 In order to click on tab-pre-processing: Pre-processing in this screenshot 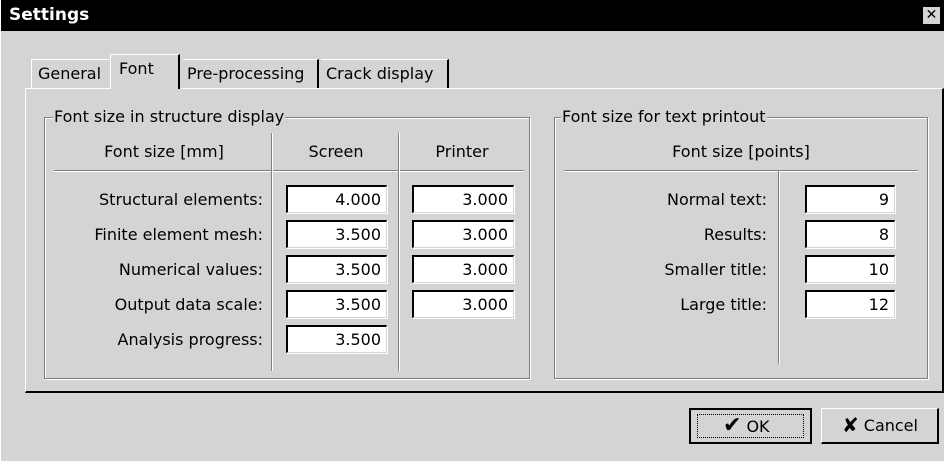, I will do `click(251, 73)`.